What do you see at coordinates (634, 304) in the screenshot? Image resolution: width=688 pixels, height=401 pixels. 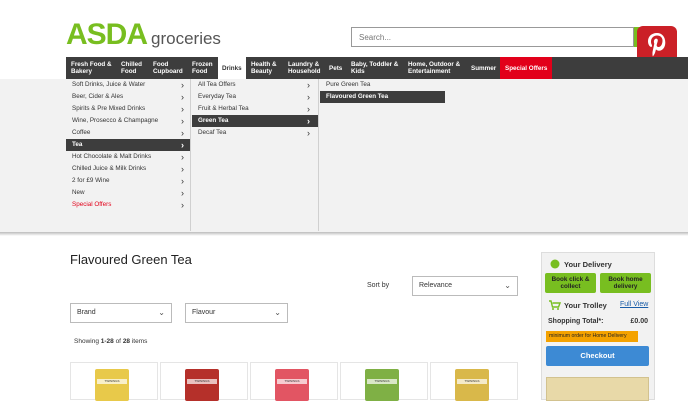 I see `full-view-link: Full View` at bounding box center [634, 304].